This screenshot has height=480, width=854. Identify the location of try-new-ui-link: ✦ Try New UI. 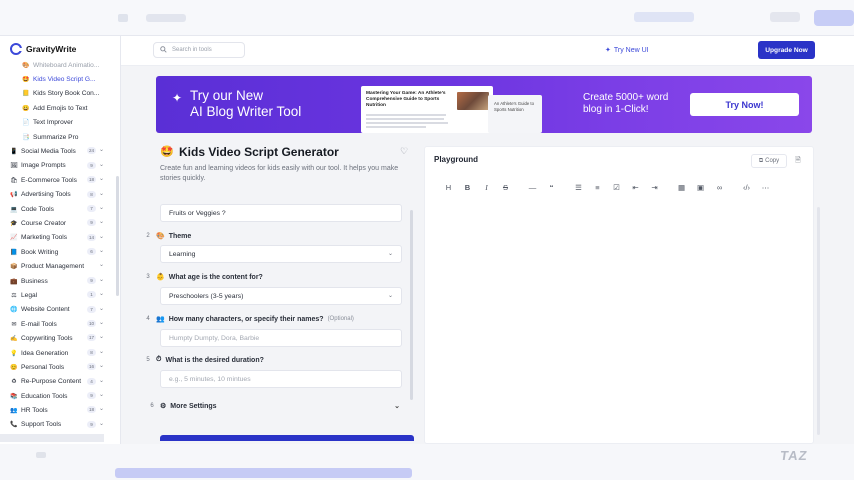
(627, 50).